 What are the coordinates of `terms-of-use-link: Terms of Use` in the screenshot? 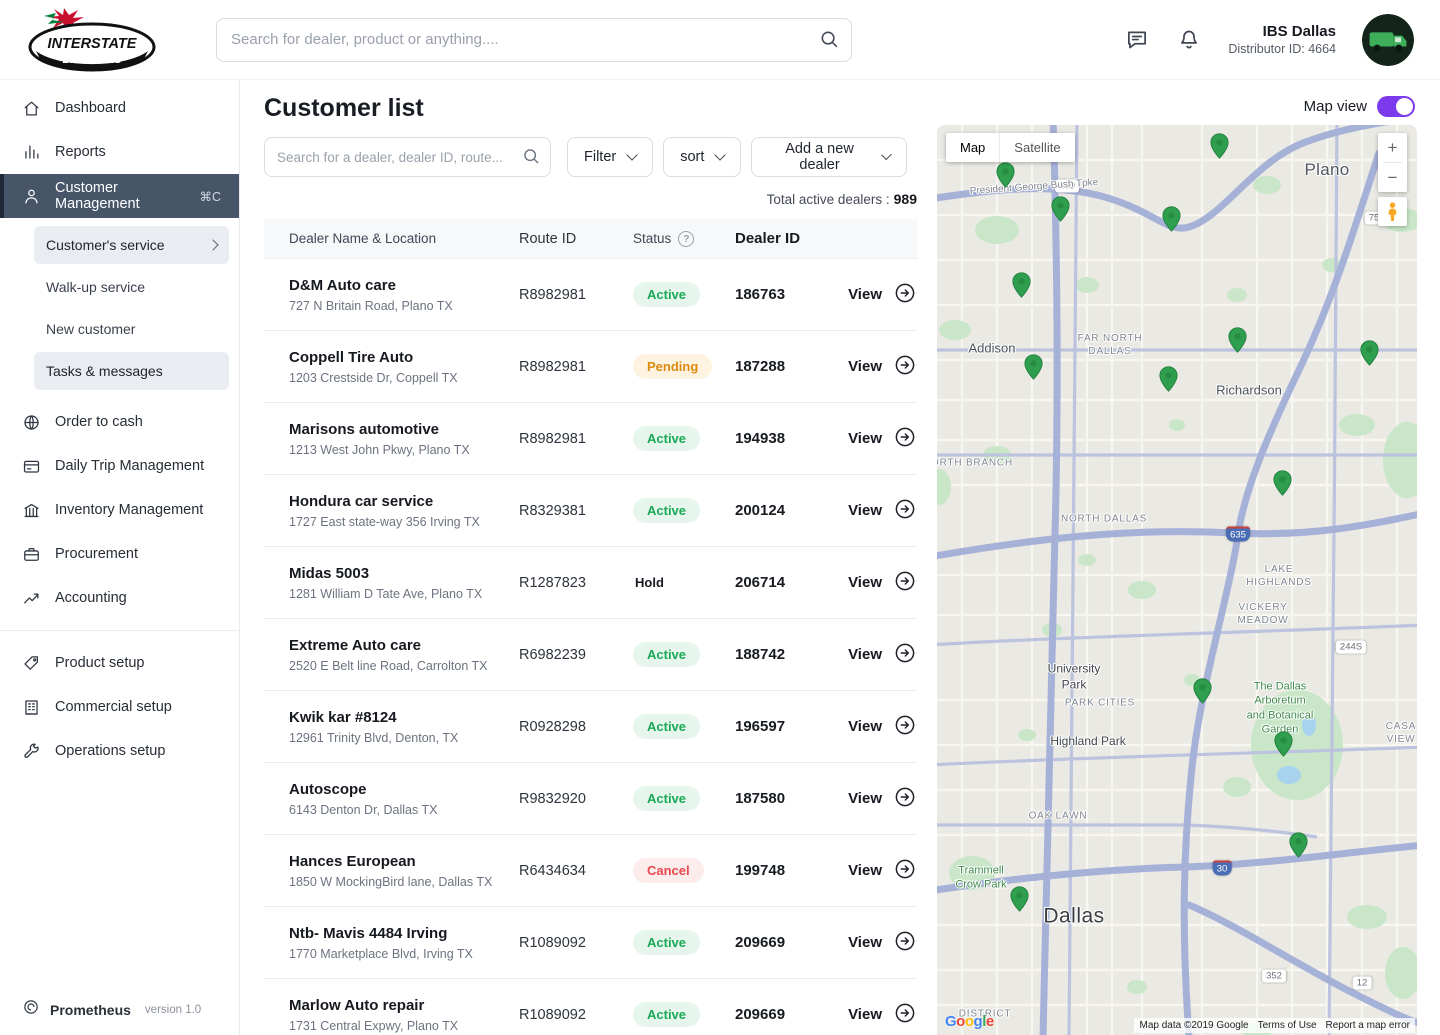 It's located at (1287, 1025).